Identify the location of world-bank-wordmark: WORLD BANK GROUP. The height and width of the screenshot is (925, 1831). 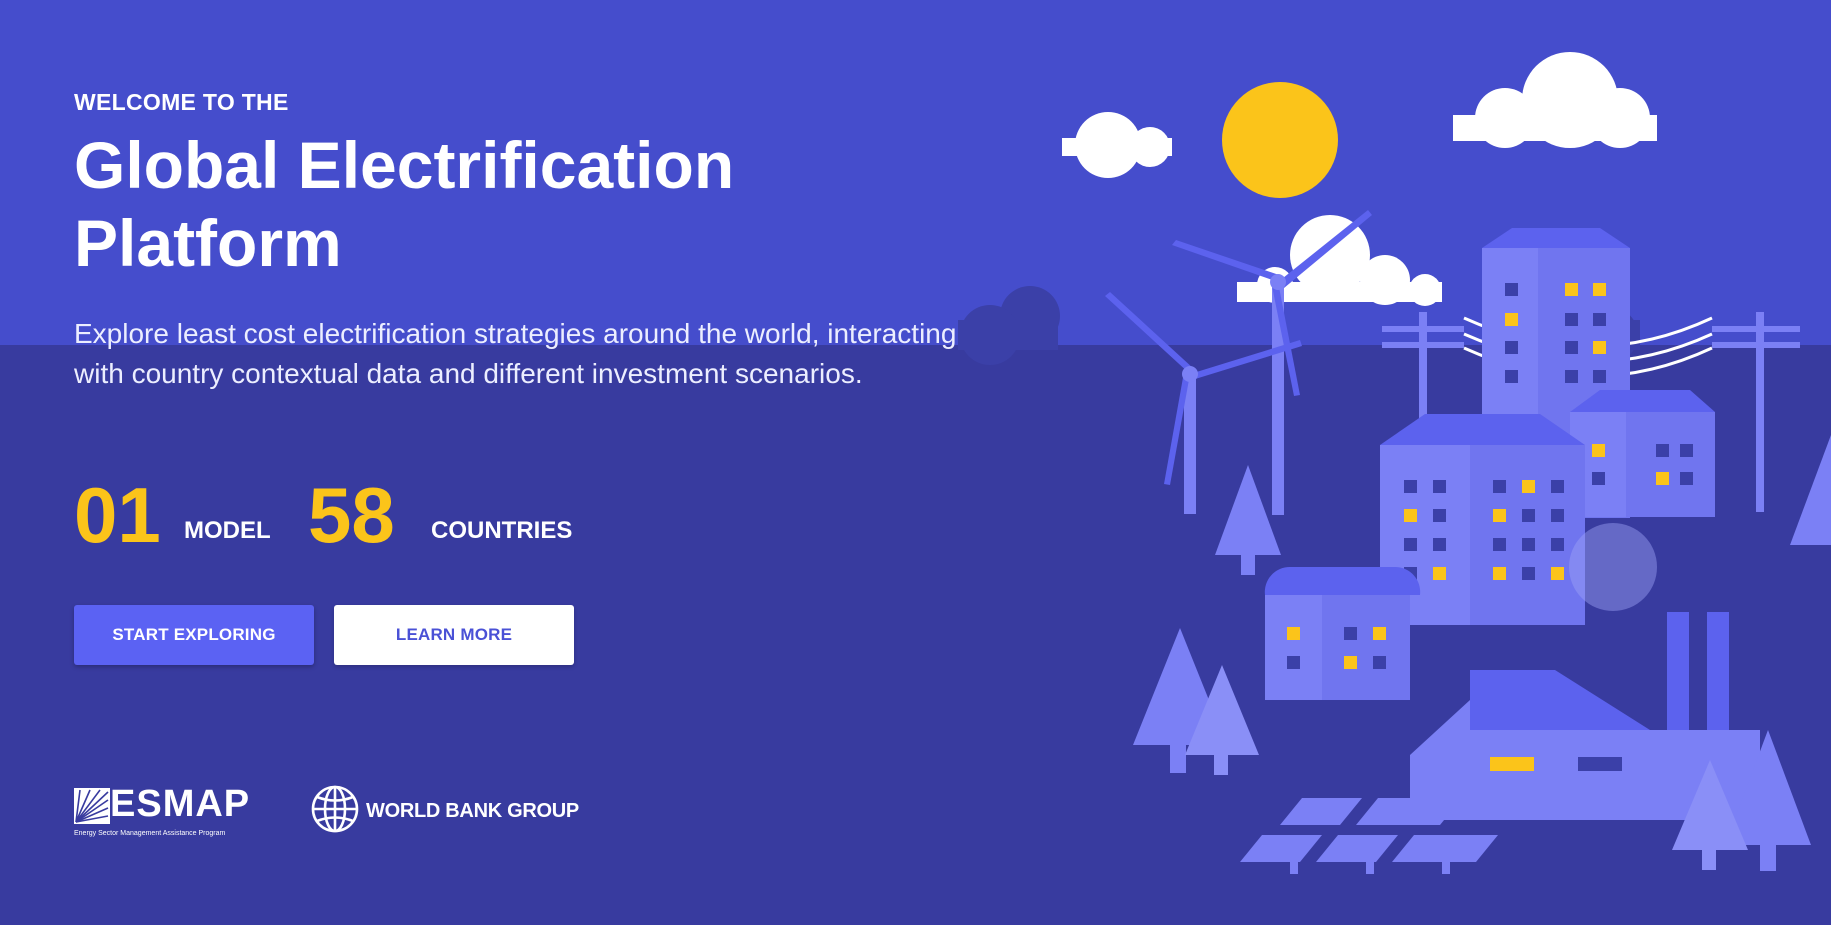
(472, 811).